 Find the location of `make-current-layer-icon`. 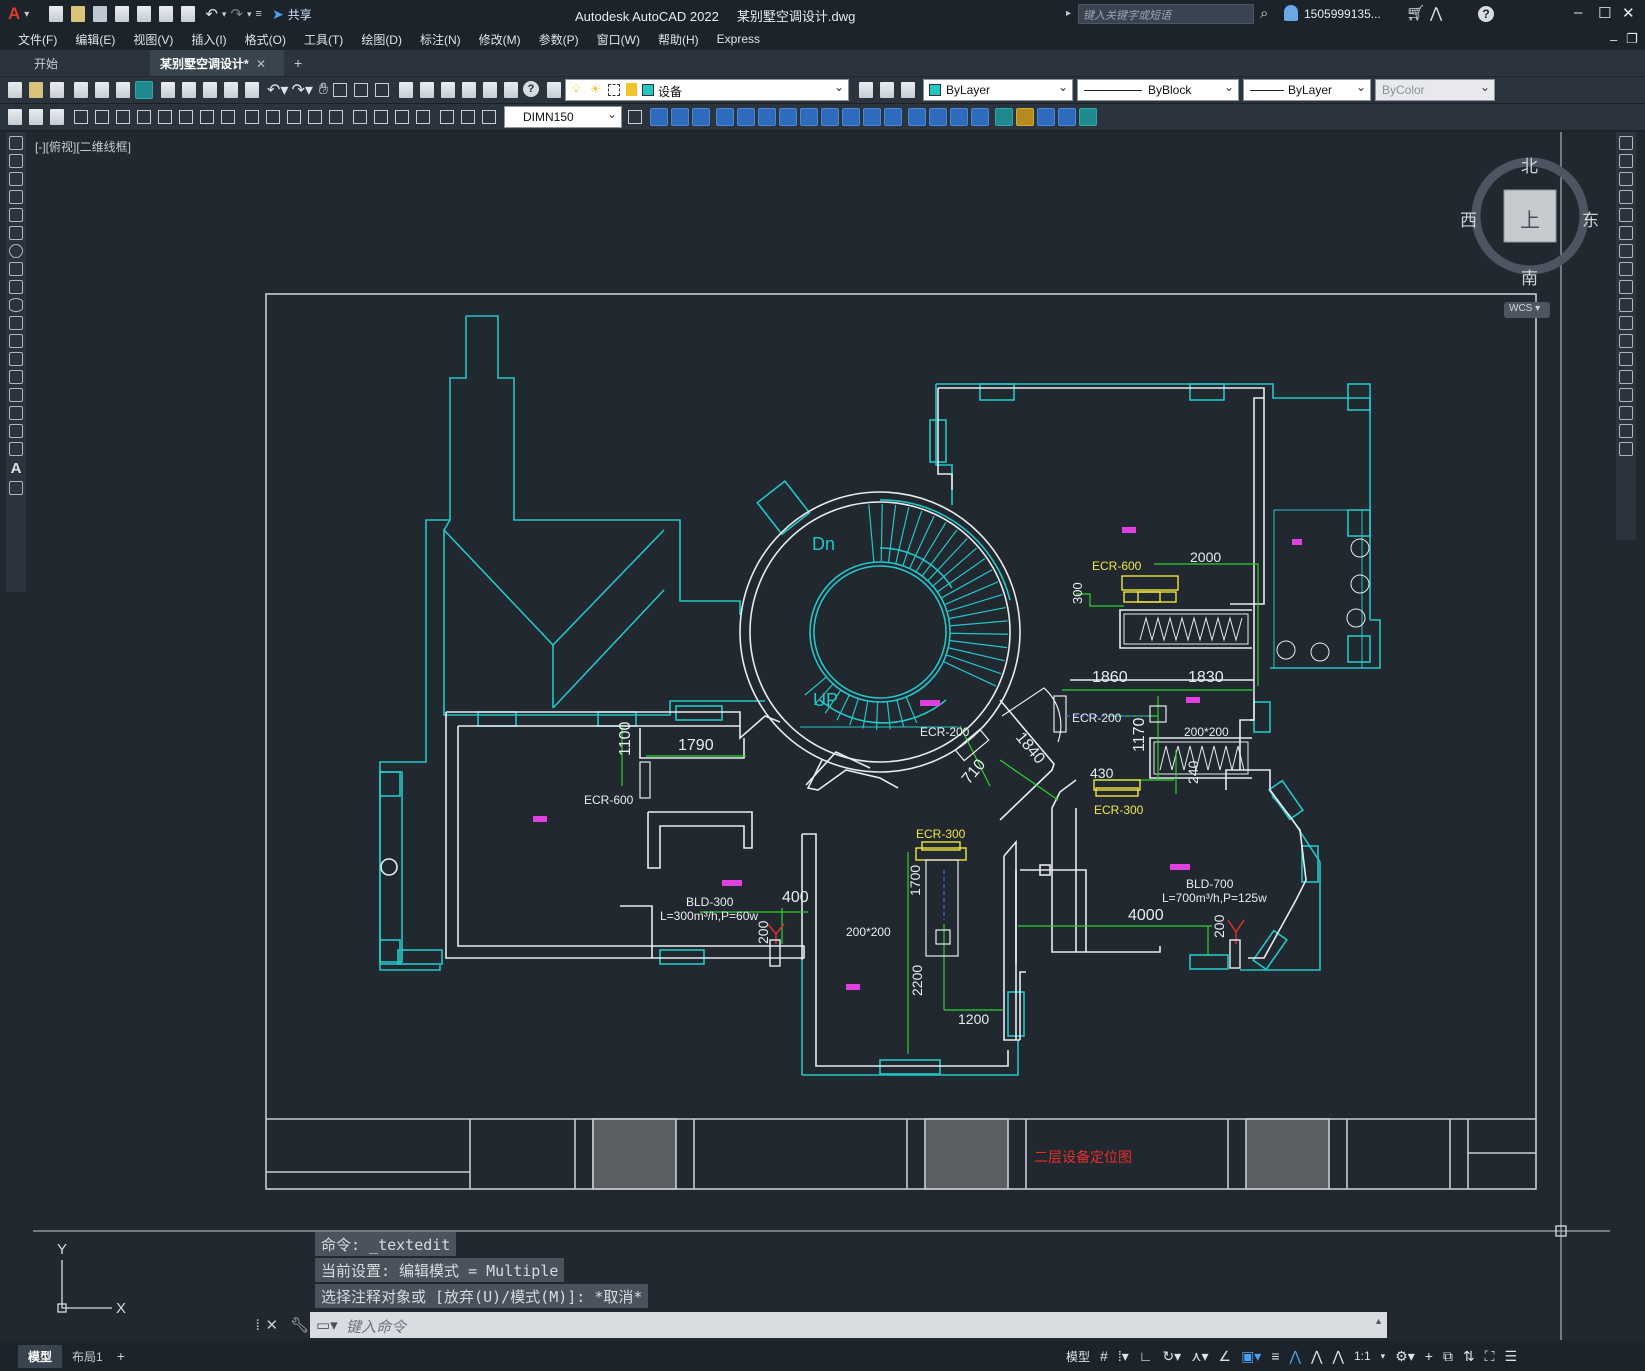

make-current-layer-icon is located at coordinates (866, 90).